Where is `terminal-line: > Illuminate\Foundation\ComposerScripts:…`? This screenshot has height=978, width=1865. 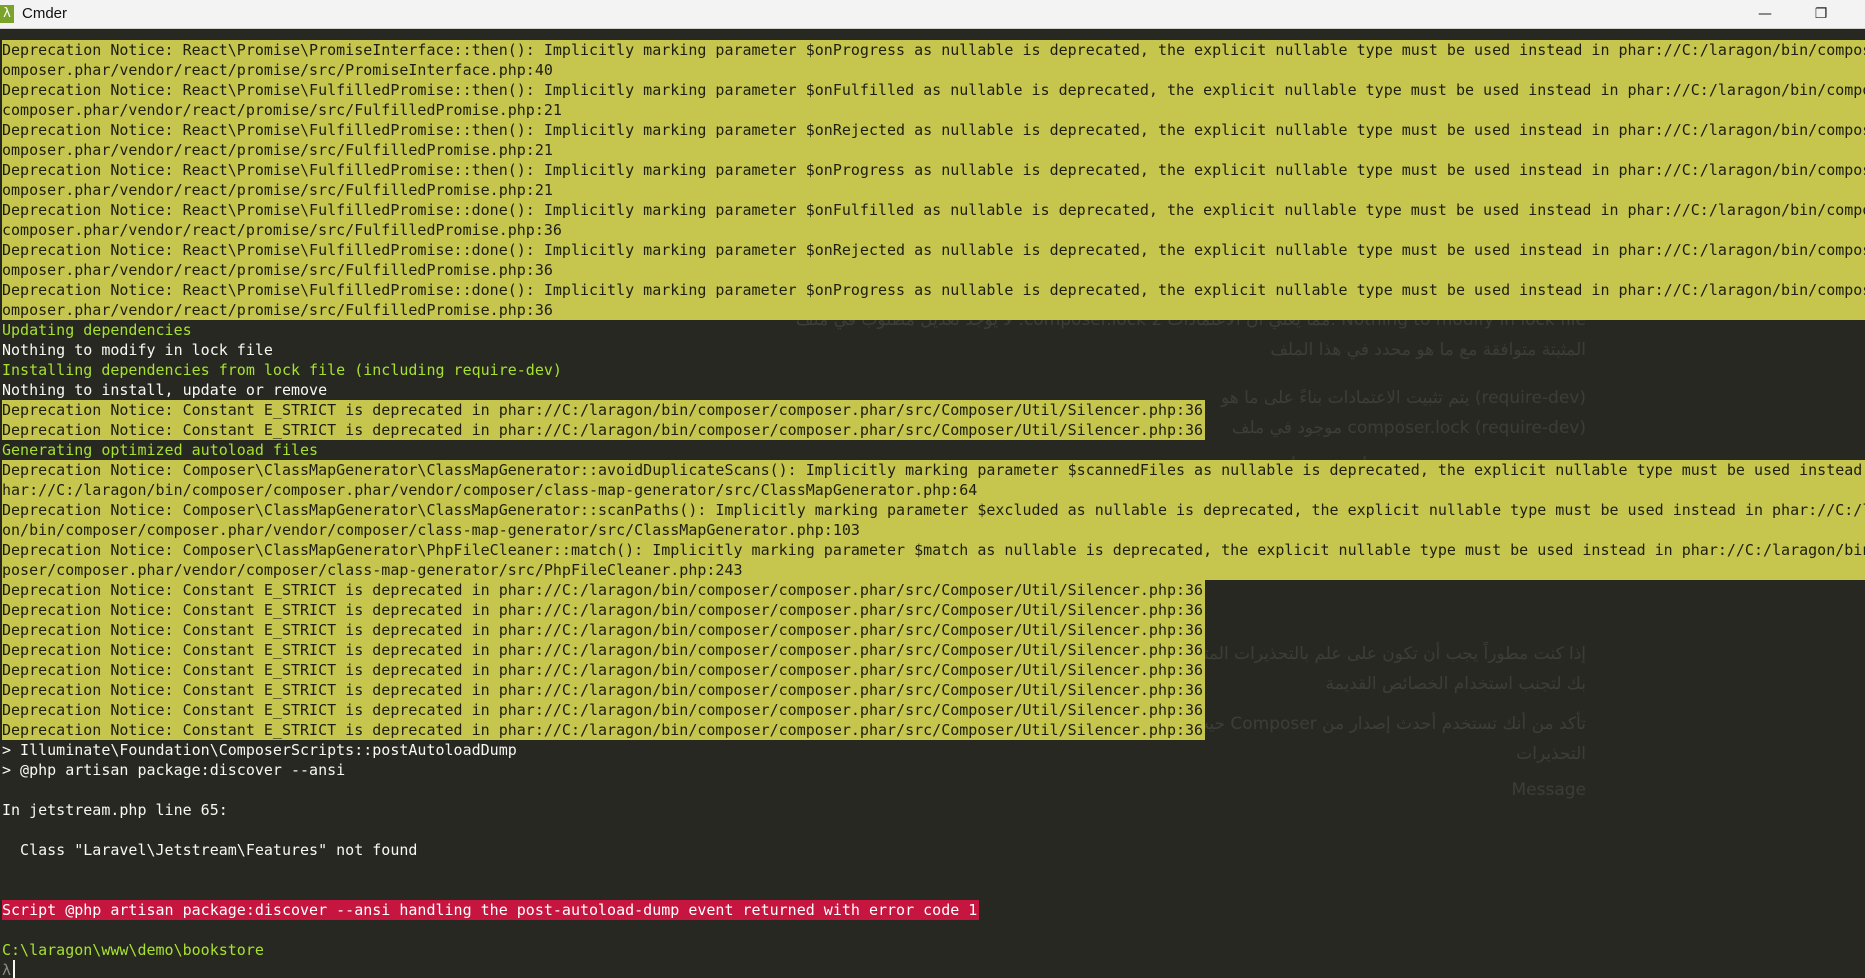
terminal-line: > Illuminate\Foundation\ComposerScripts:… is located at coordinates (932, 750).